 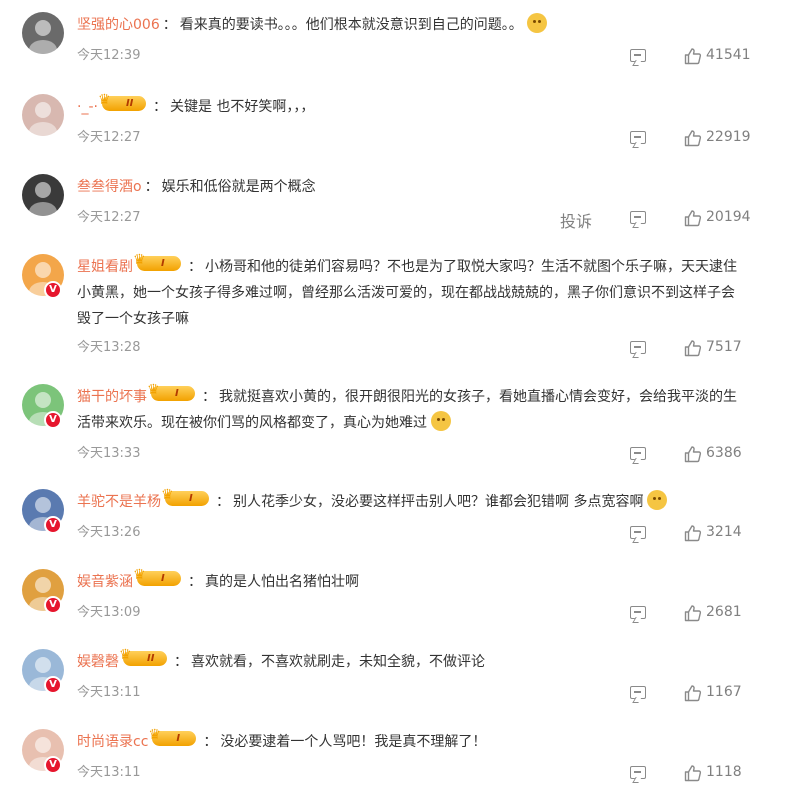 I want to click on like-count: 1167, so click(x=724, y=692).